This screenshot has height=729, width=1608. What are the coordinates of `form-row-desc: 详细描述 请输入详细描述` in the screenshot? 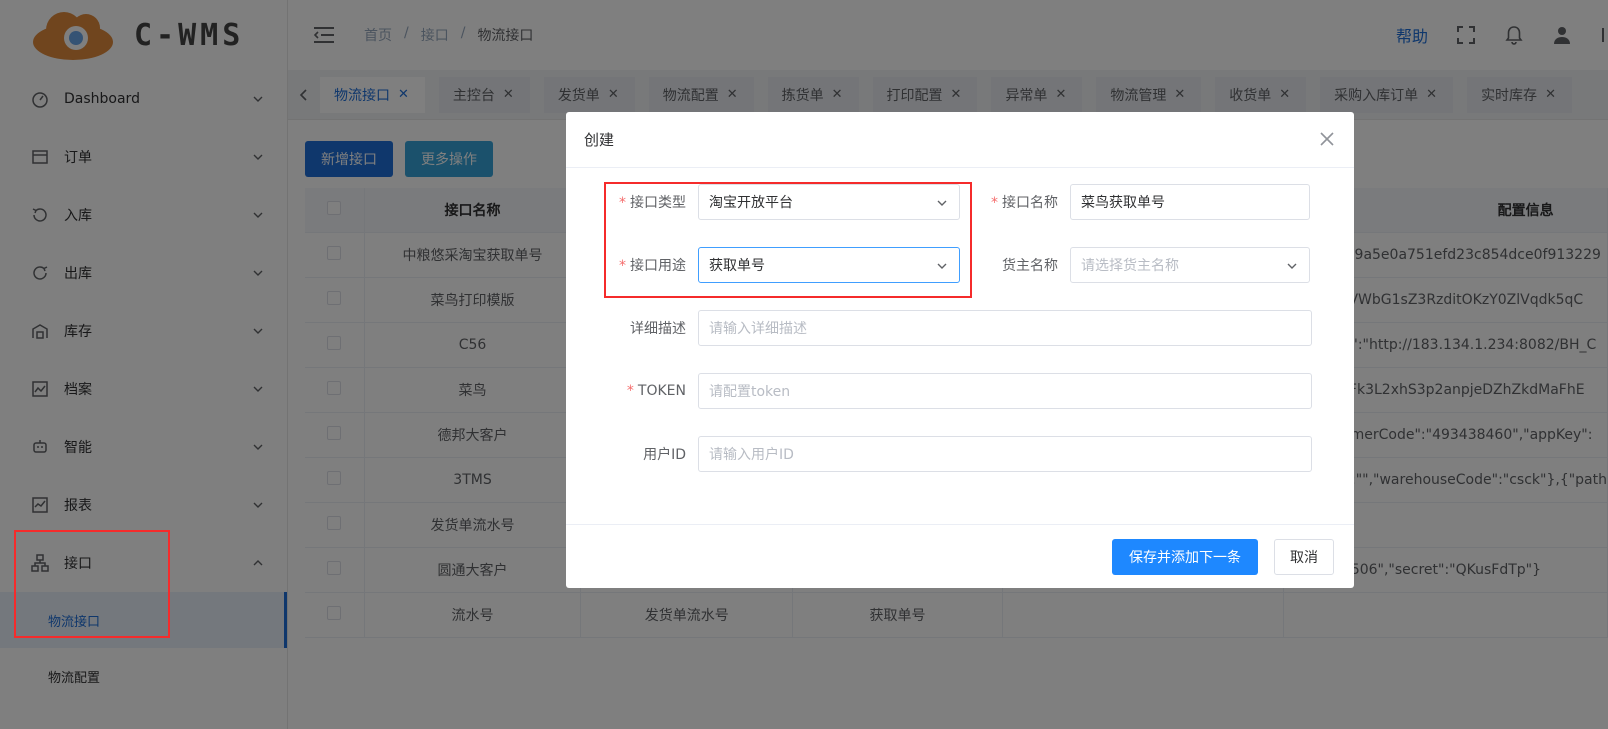 It's located at (957, 328).